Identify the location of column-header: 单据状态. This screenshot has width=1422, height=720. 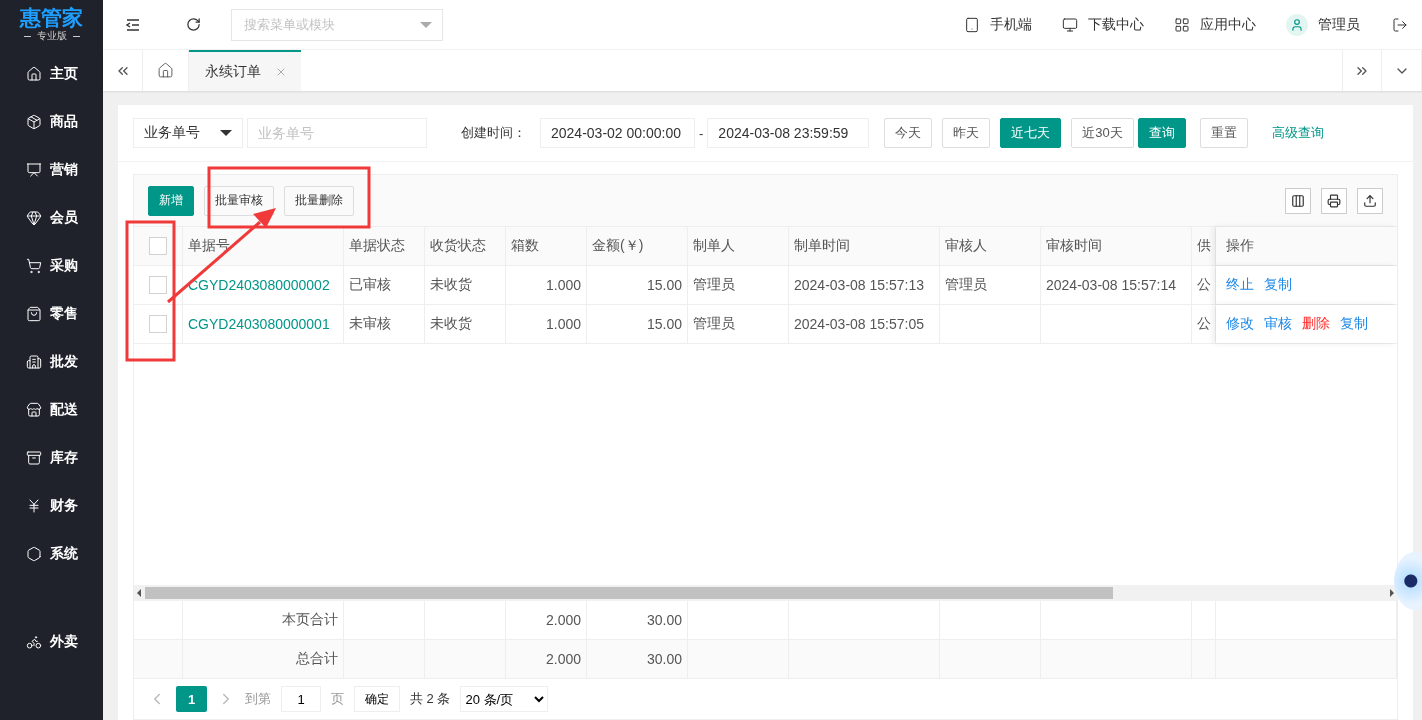
(384, 246).